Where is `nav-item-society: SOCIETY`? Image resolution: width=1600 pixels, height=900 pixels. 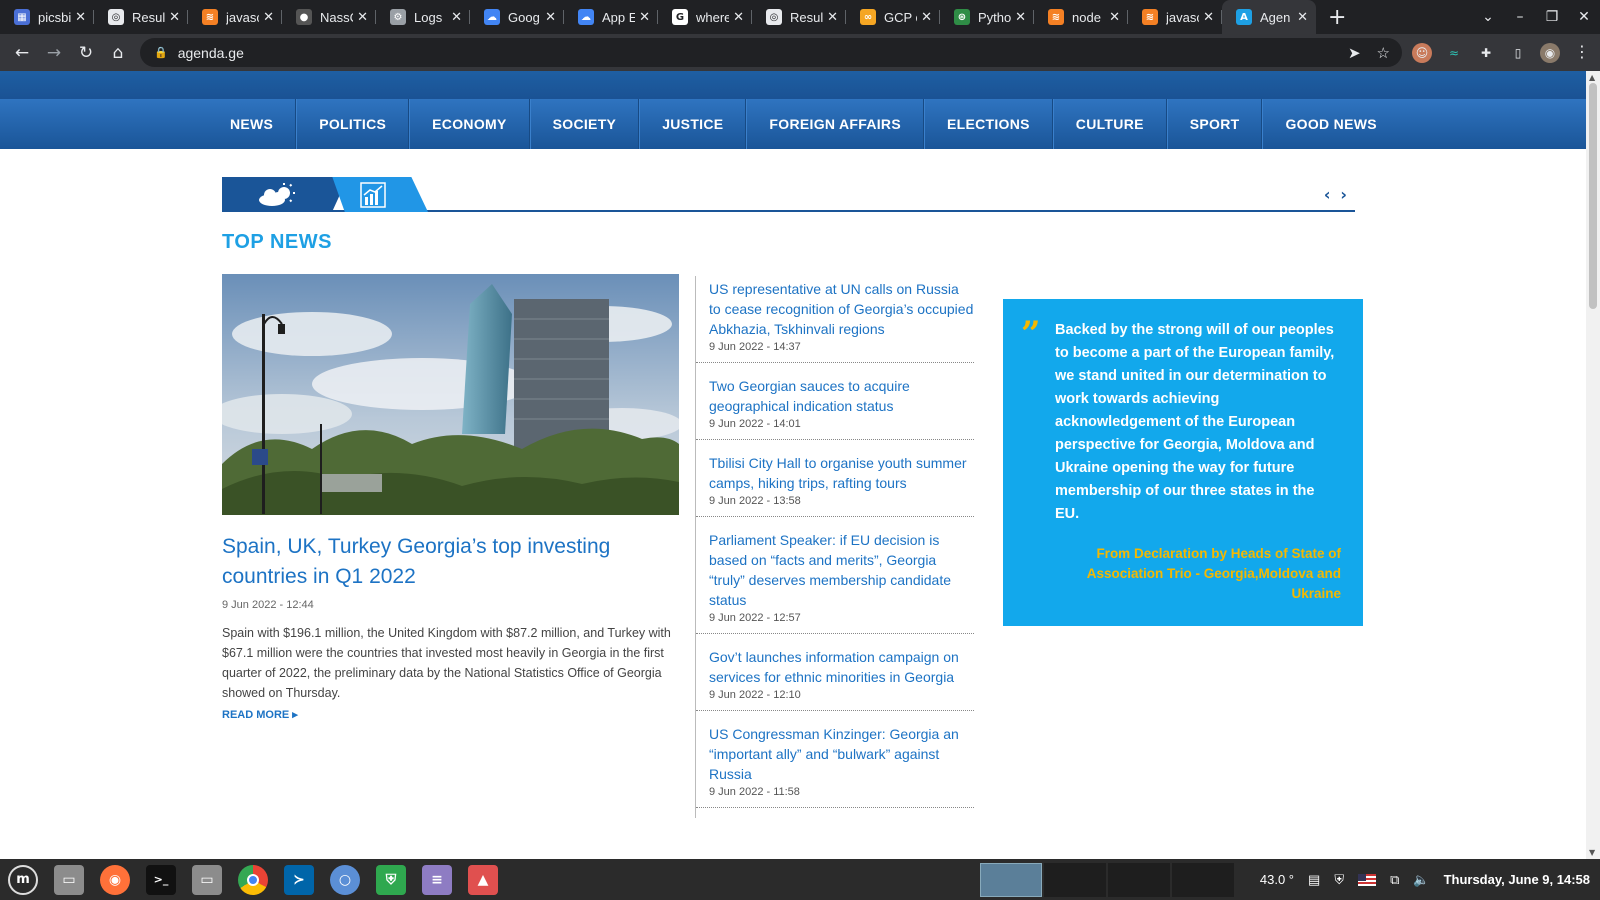 nav-item-society: SOCIETY is located at coordinates (584, 124).